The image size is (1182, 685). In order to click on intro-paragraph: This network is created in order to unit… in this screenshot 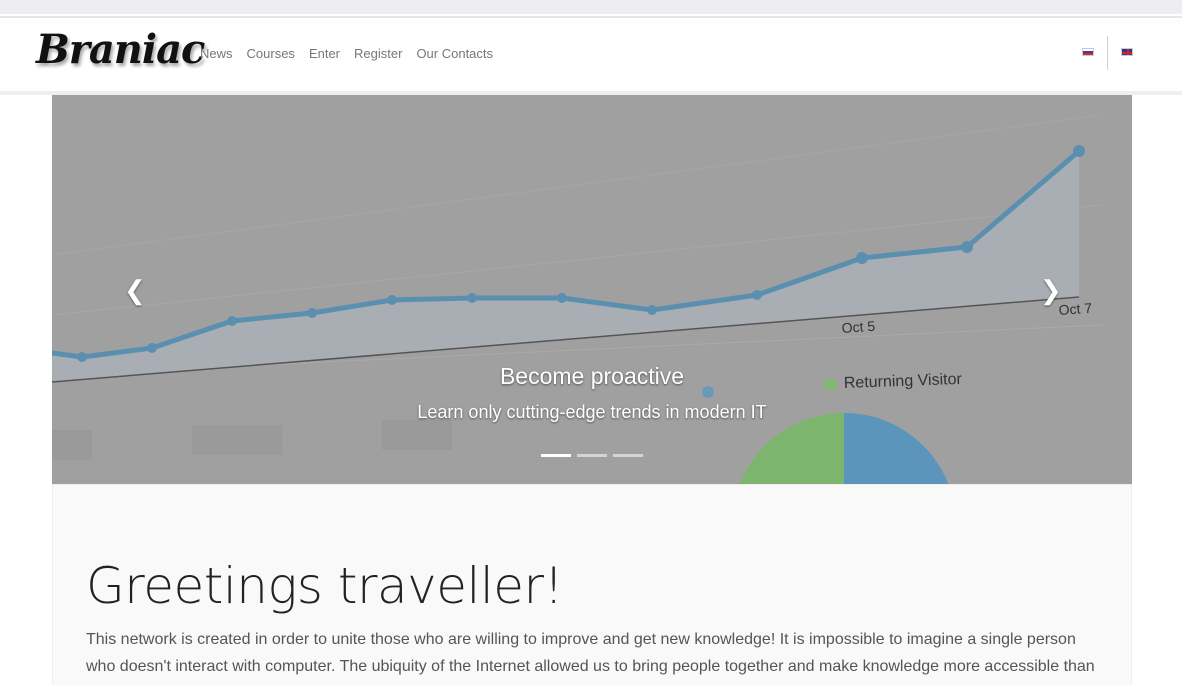, I will do `click(590, 653)`.